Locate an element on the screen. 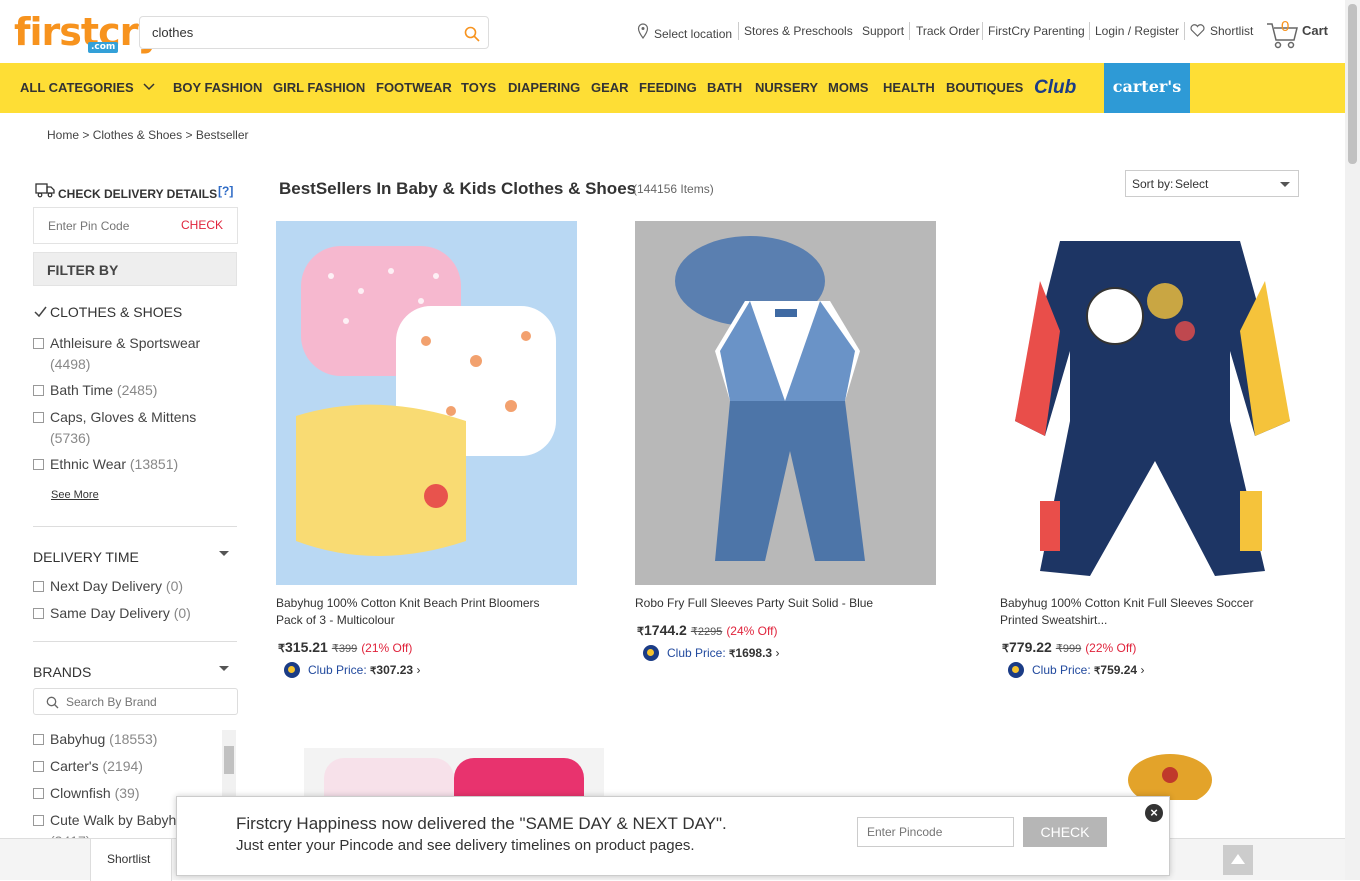  shortlist-tab: Shortlist is located at coordinates (131, 860).